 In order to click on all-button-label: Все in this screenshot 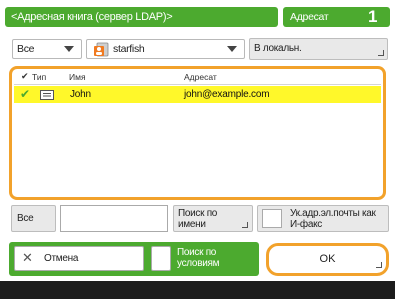, I will do `click(25, 218)`.